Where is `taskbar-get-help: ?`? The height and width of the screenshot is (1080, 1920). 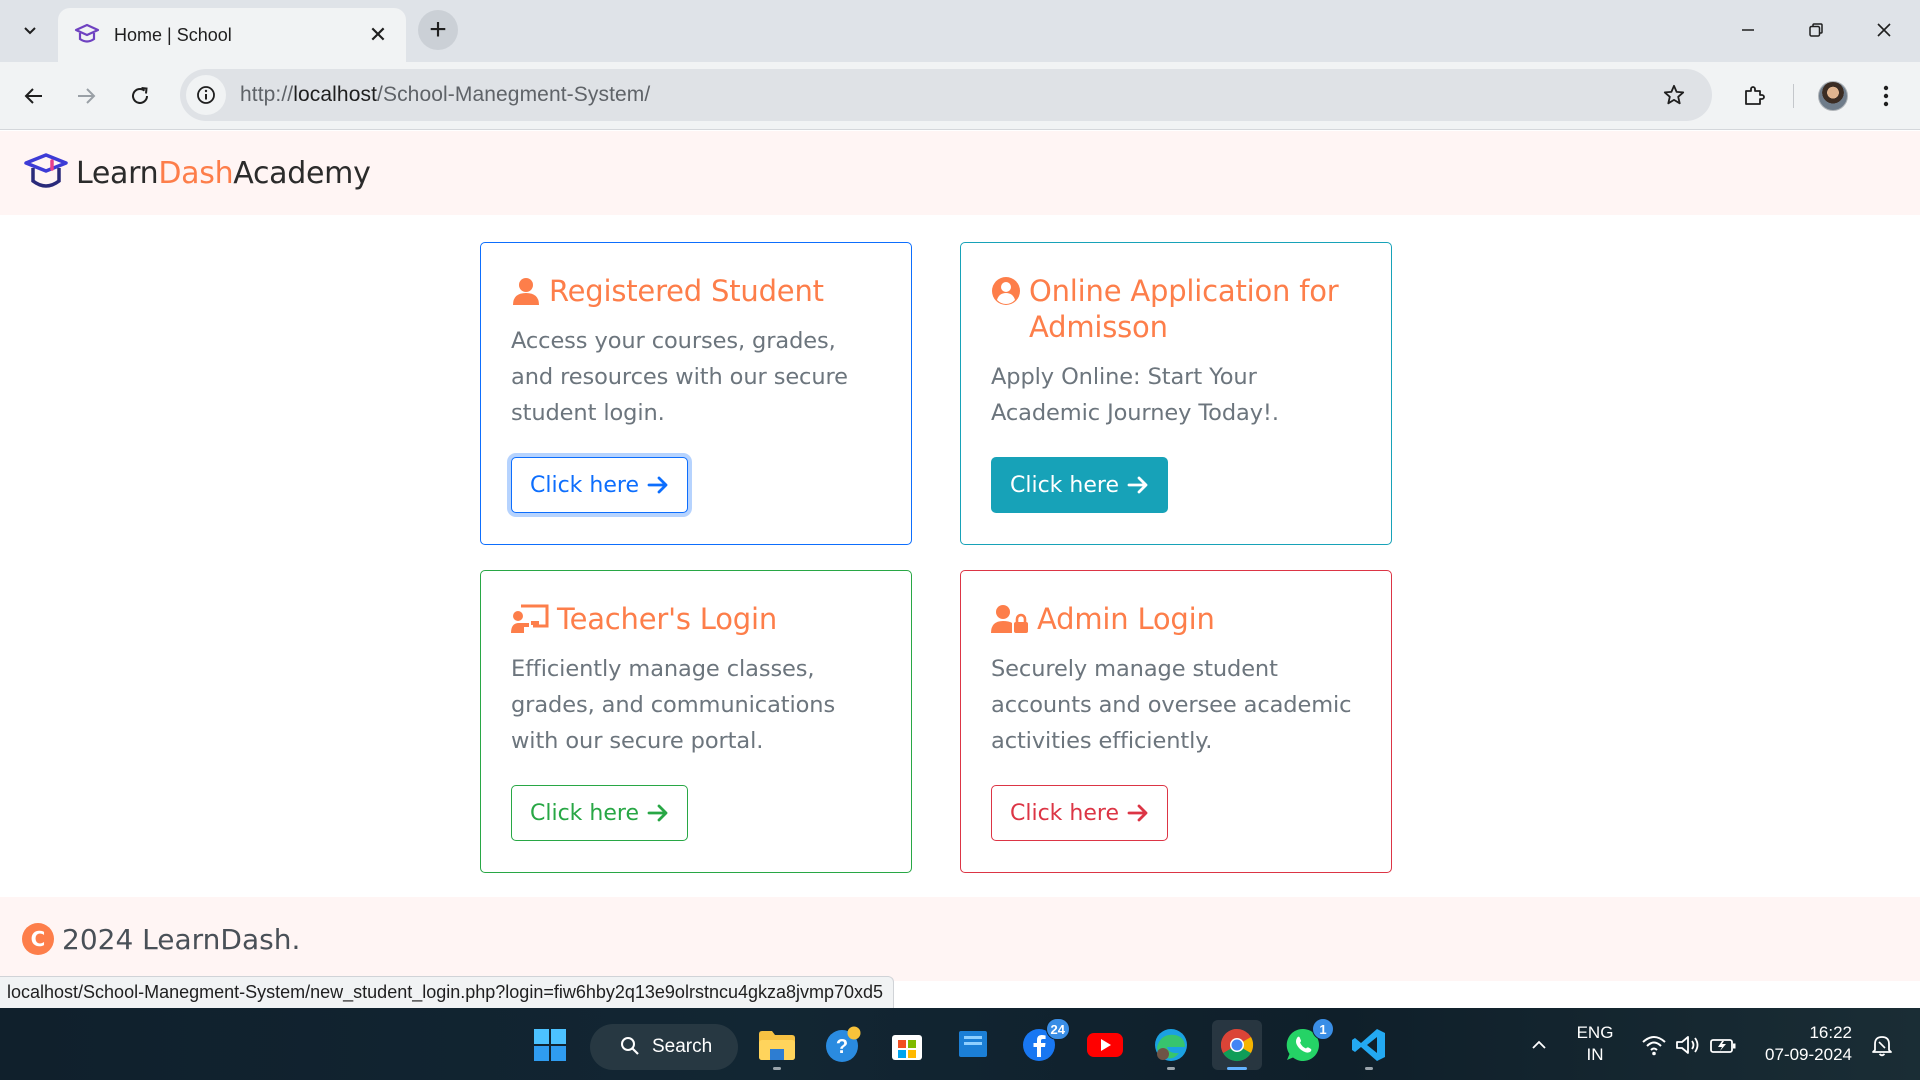
taskbar-get-help: ? is located at coordinates (843, 1045).